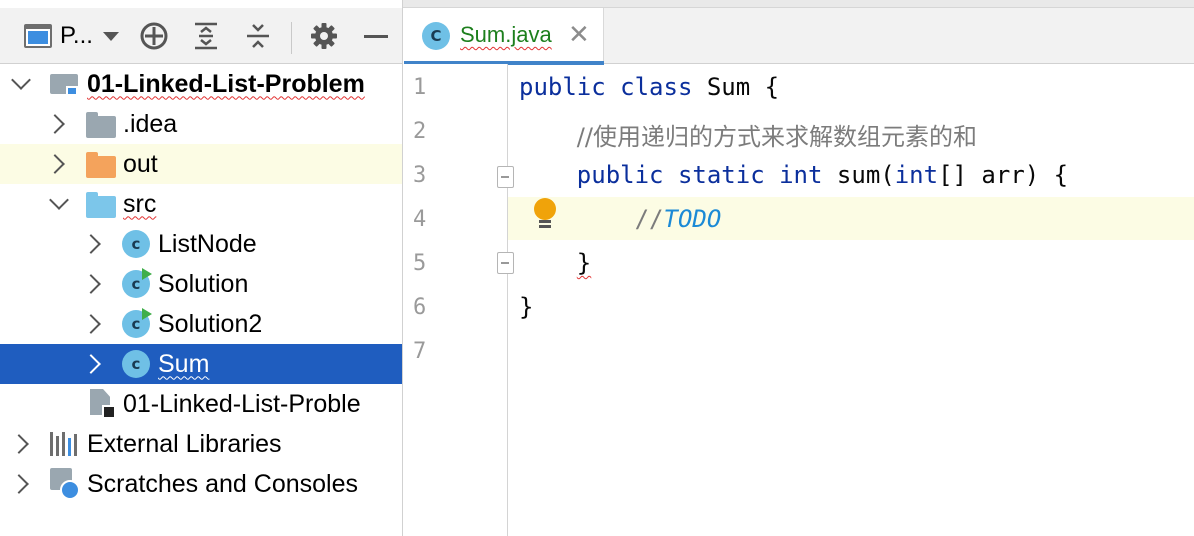 The width and height of the screenshot is (1194, 536). I want to click on hide-button, so click(376, 36).